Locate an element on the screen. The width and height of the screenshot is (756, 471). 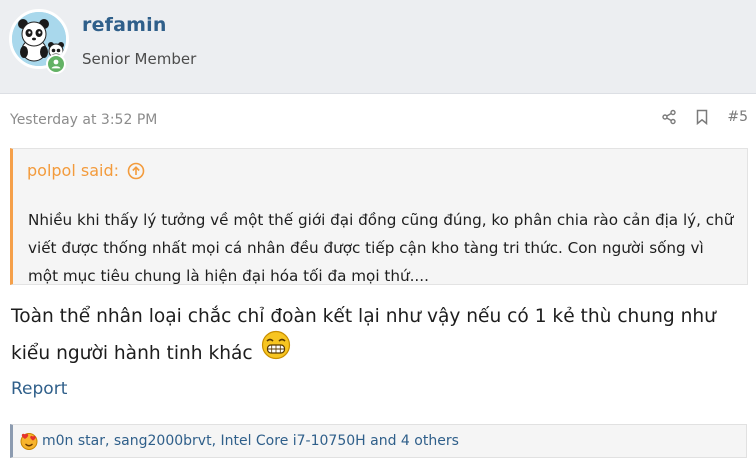
post-date-link: Yesterday at 3:52 PM is located at coordinates (83, 120).